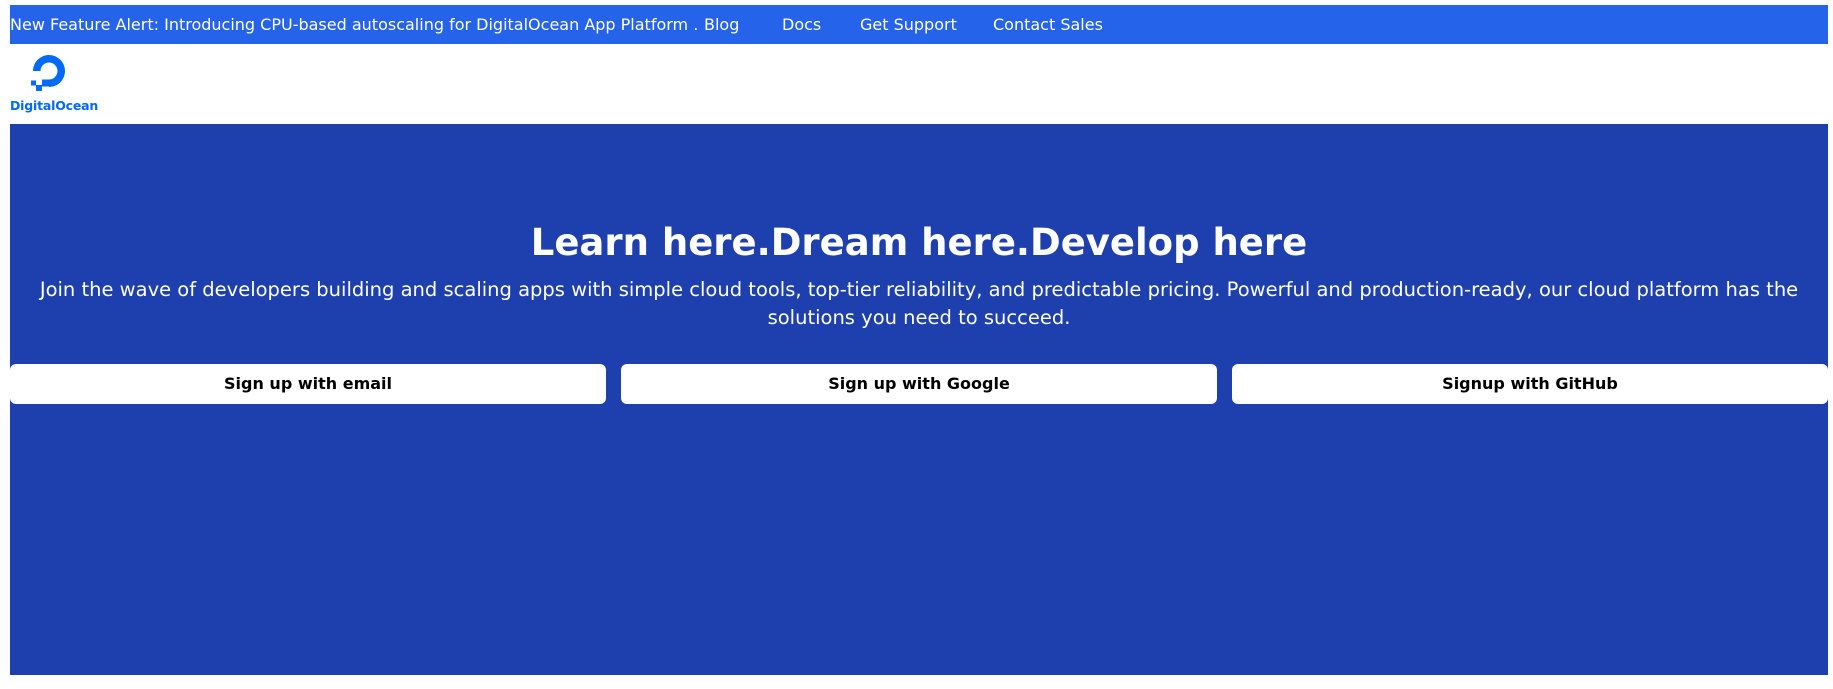 This screenshot has width=1833, height=689. What do you see at coordinates (721, 24) in the screenshot?
I see `nav-link-blog: Blog` at bounding box center [721, 24].